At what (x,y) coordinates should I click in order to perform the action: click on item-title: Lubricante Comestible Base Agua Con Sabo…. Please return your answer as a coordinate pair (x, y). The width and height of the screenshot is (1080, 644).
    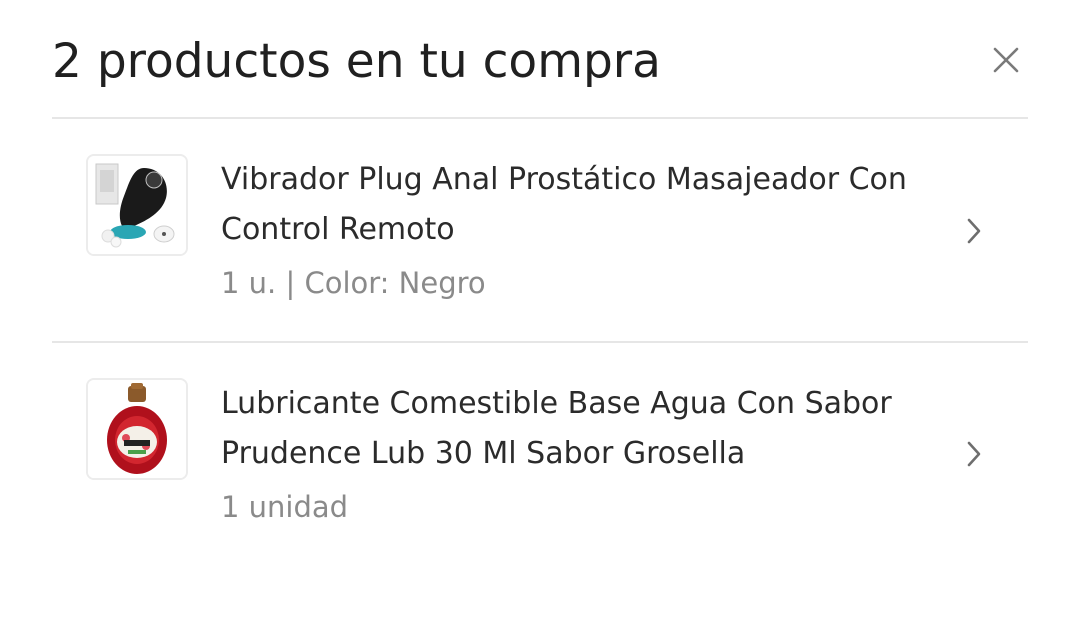
    Looking at the image, I should click on (581, 429).